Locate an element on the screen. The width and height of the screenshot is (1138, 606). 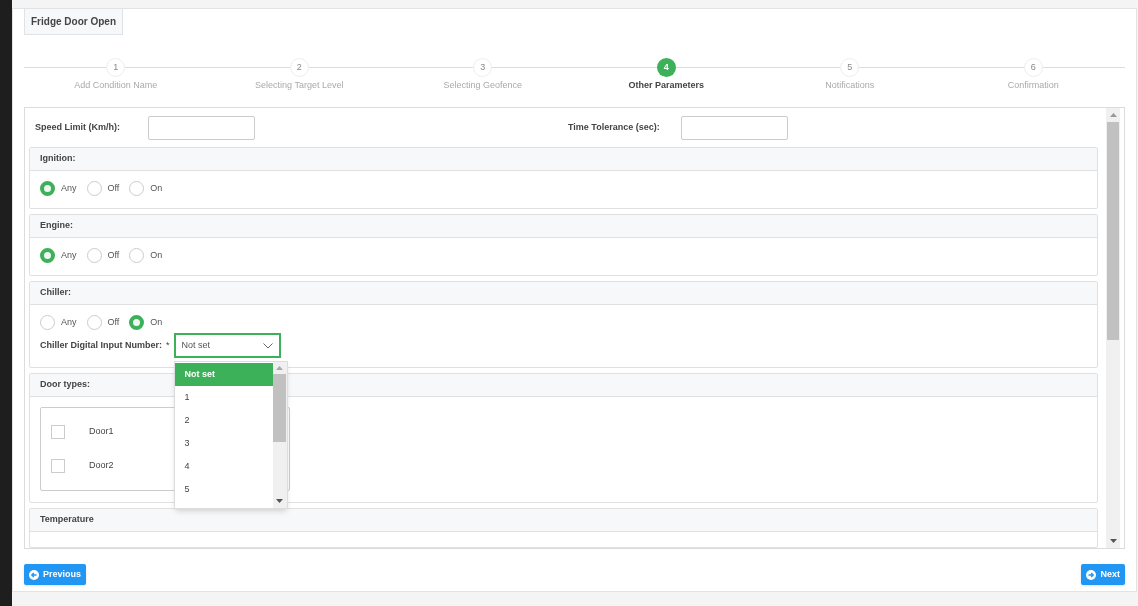
dropdown-option: 4 is located at coordinates (223, 466).